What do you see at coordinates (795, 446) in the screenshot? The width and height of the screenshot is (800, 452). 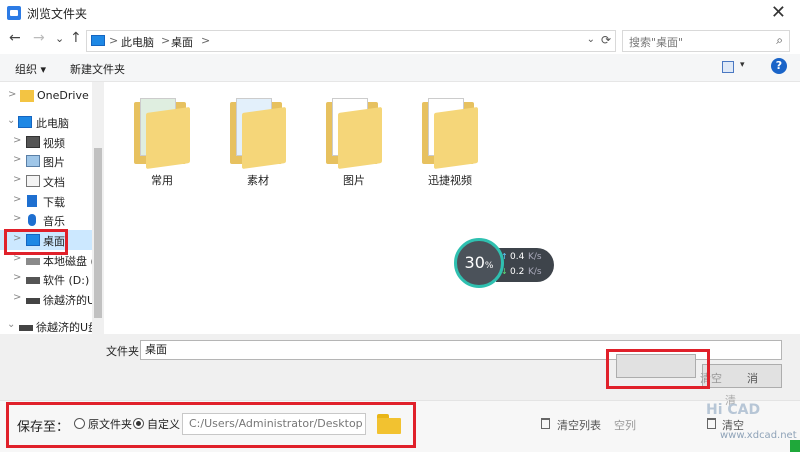 I see `green-corner-mark` at bounding box center [795, 446].